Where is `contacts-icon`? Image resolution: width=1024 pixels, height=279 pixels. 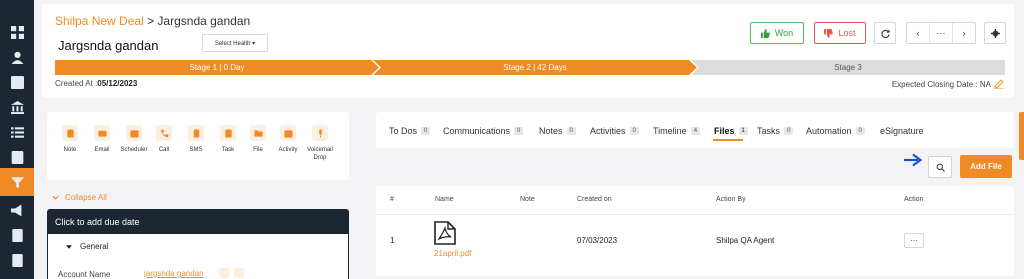
contacts-icon is located at coordinates (17, 57).